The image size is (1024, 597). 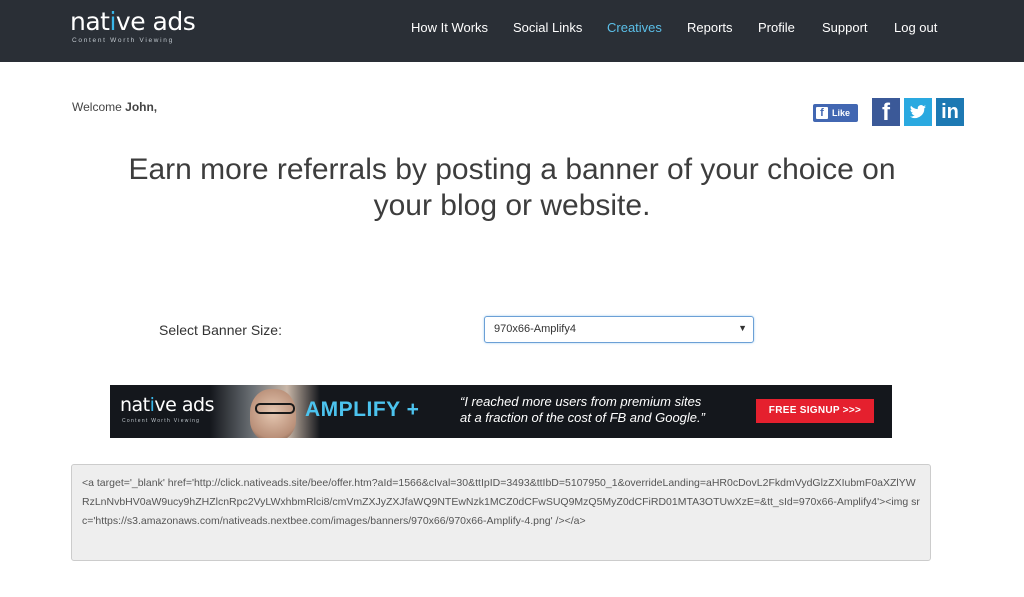 What do you see at coordinates (886, 112) in the screenshot?
I see `facebook-icon: f` at bounding box center [886, 112].